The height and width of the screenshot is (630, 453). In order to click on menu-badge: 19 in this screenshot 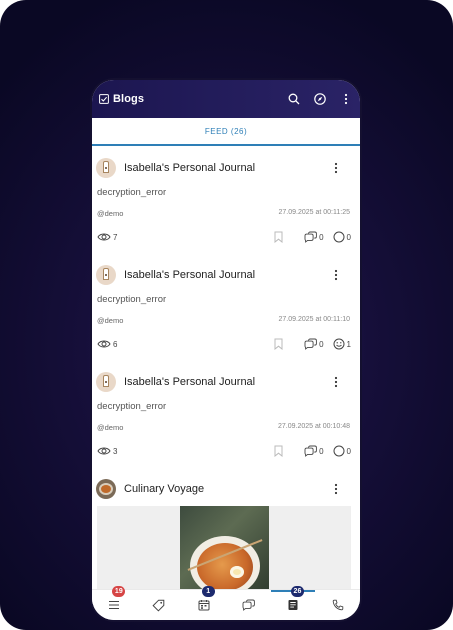, I will do `click(119, 591)`.